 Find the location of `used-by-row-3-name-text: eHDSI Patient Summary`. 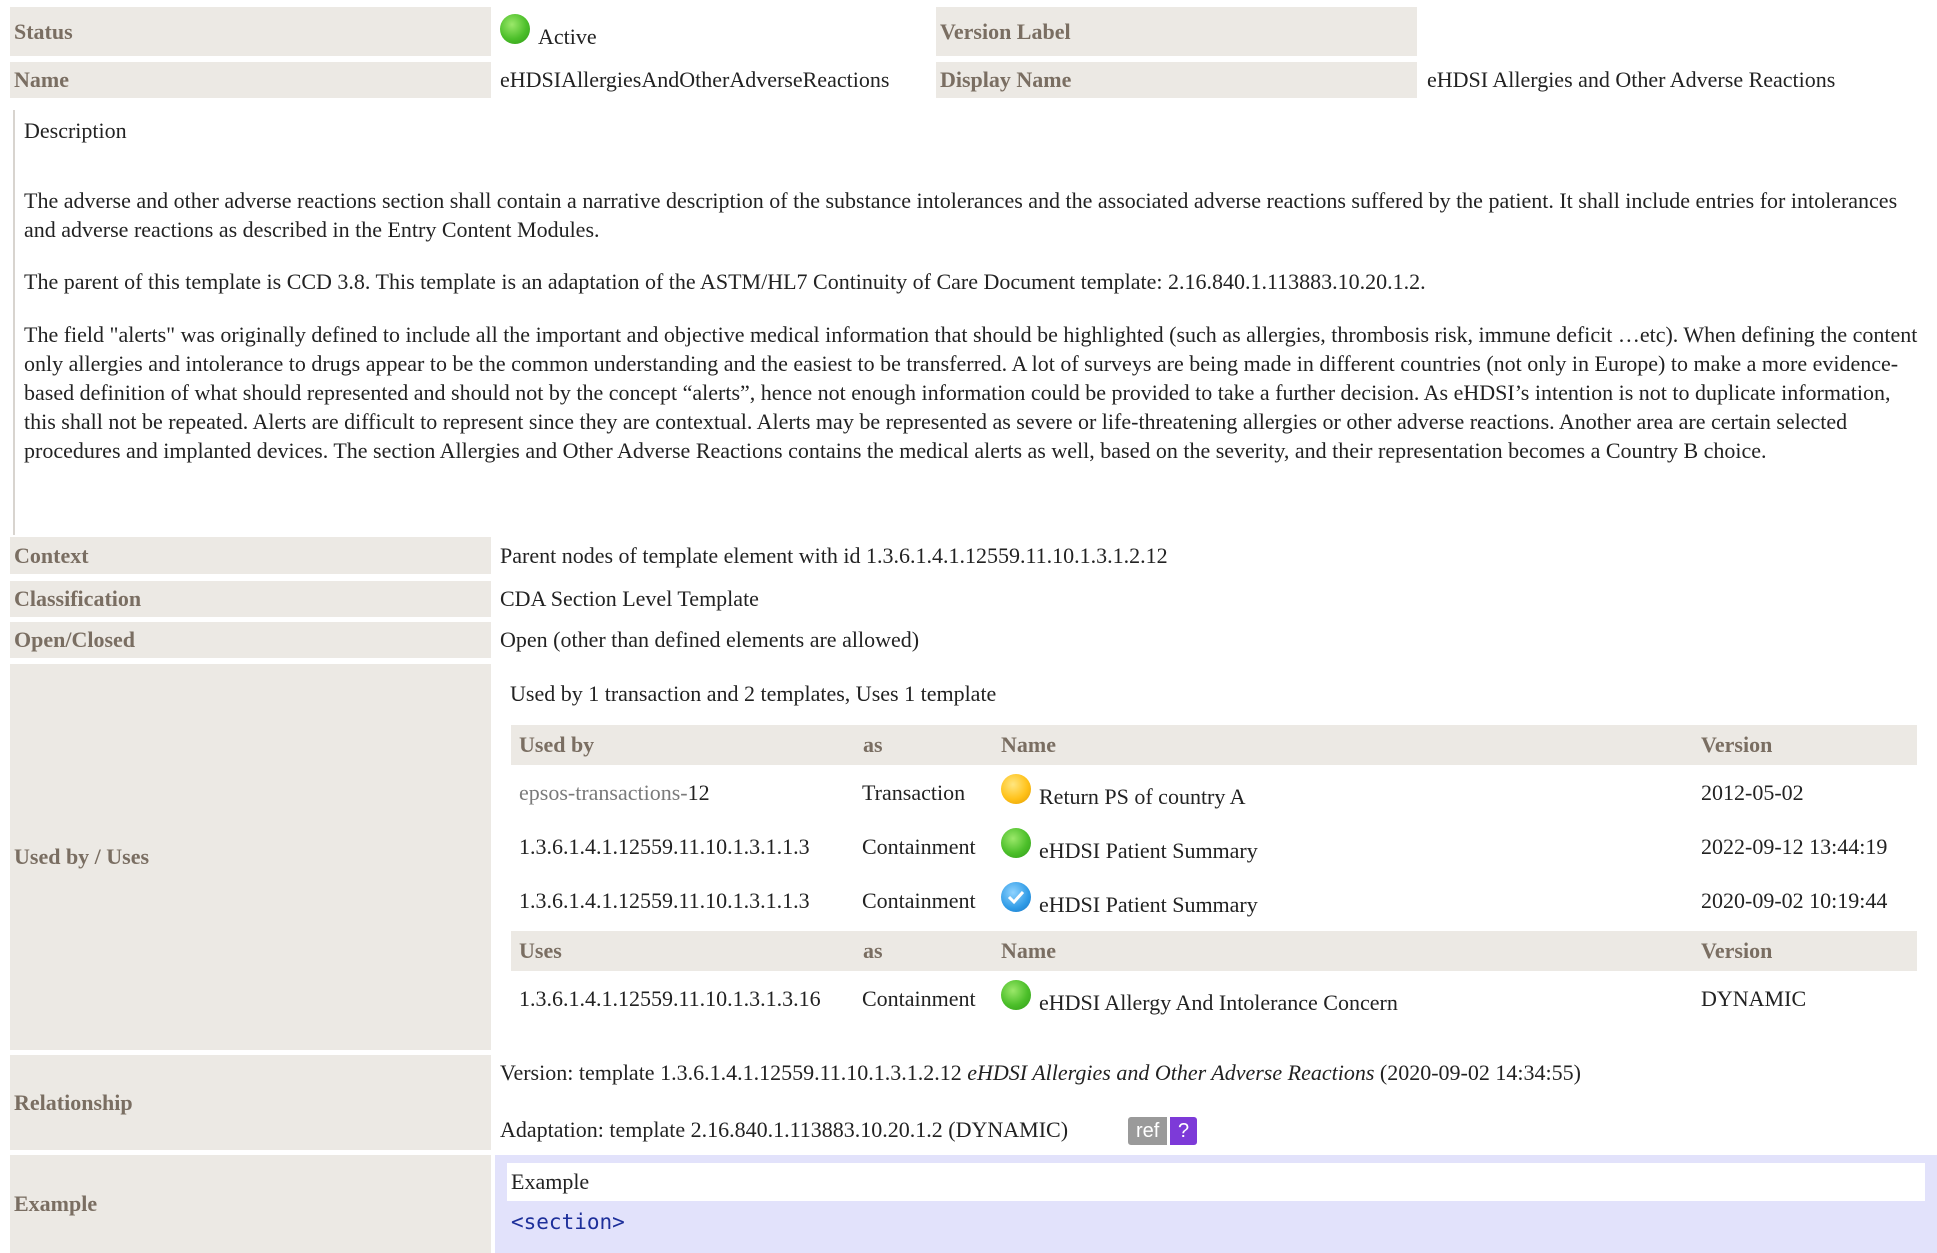

used-by-row-3-name-text: eHDSI Patient Summary is located at coordinates (1148, 905).